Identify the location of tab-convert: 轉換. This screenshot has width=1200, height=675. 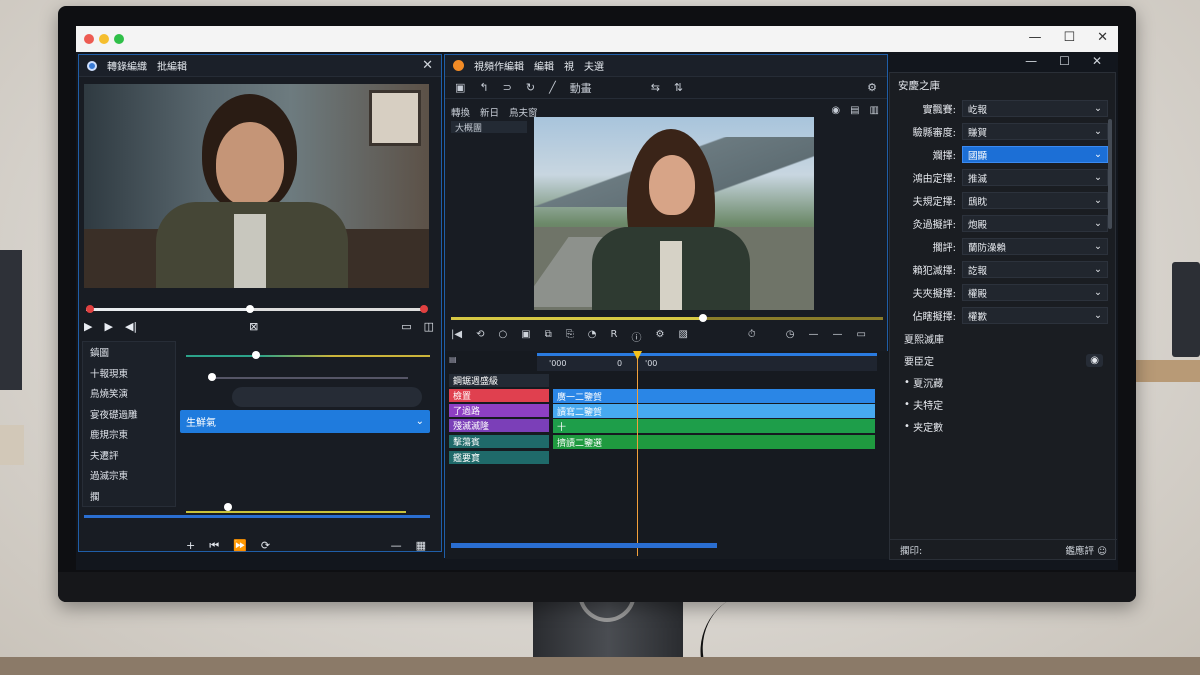
(460, 112).